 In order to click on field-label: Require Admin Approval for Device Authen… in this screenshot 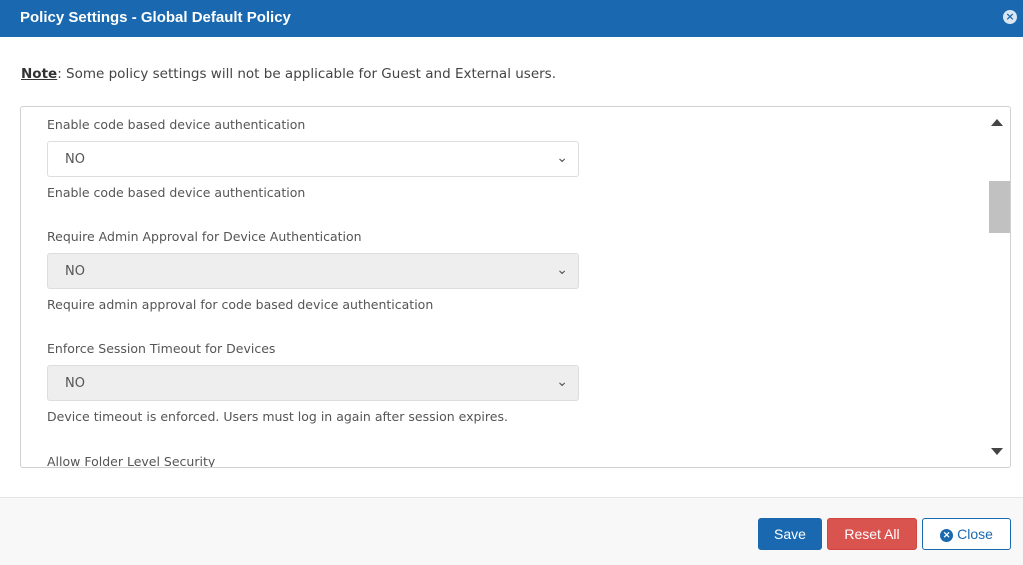, I will do `click(204, 236)`.